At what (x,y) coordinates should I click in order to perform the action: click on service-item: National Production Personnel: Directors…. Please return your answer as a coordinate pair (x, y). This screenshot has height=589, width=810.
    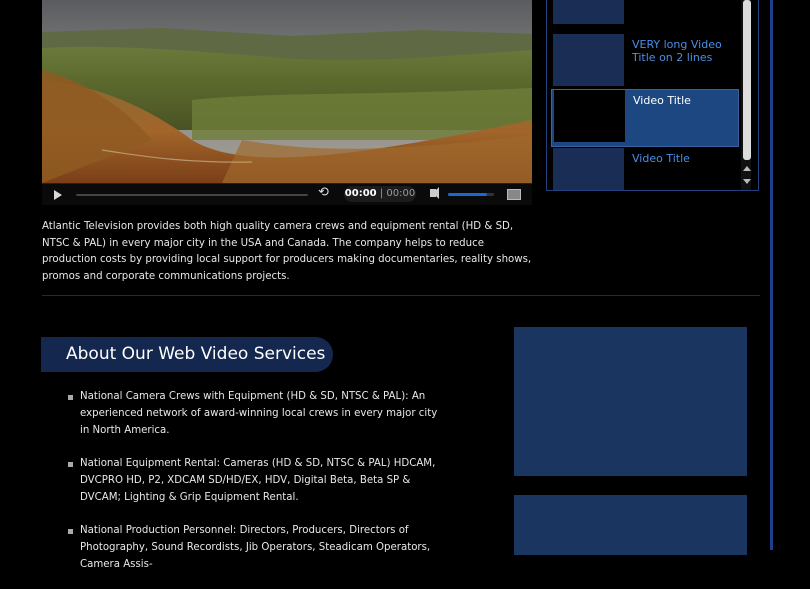
    Looking at the image, I should click on (254, 547).